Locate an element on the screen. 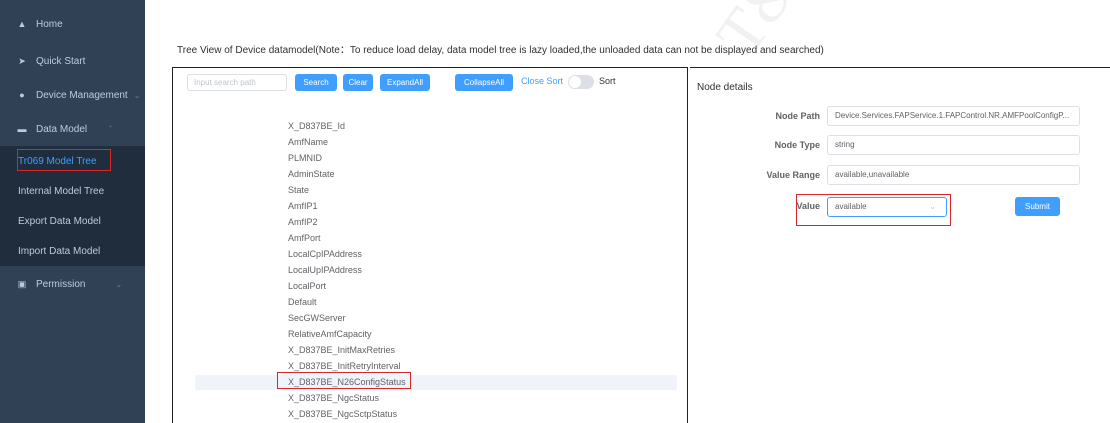  tree-node: LocalCpIPAddress is located at coordinates (436, 254).